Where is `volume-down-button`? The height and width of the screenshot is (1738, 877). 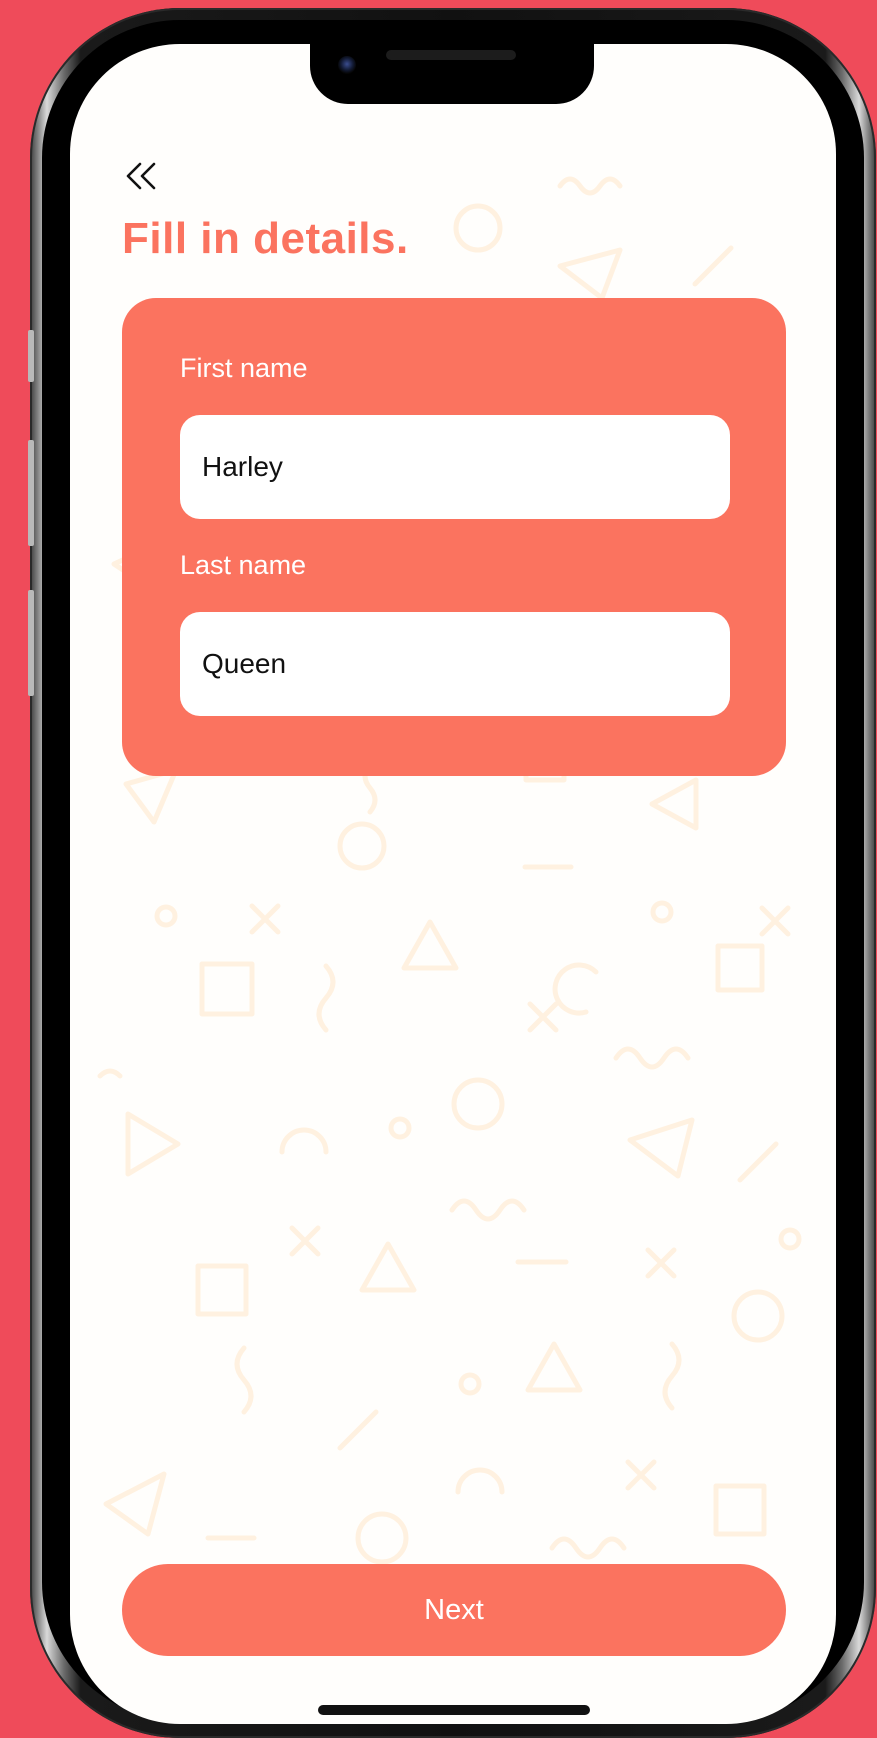 volume-down-button is located at coordinates (31, 643).